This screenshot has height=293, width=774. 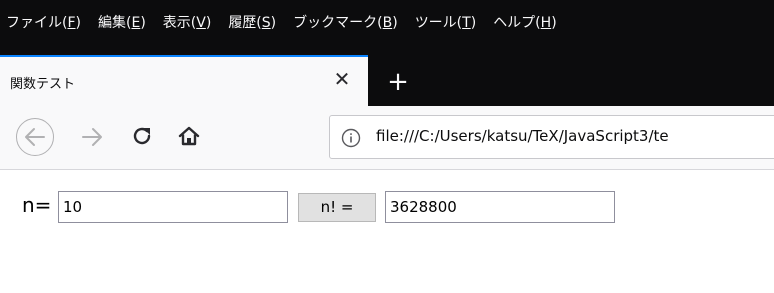 I want to click on menu-tools: ツール(T), so click(x=446, y=22).